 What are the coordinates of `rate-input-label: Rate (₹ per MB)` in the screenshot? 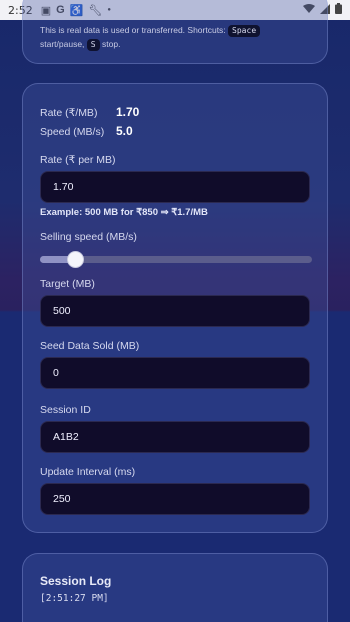 It's located at (78, 160).